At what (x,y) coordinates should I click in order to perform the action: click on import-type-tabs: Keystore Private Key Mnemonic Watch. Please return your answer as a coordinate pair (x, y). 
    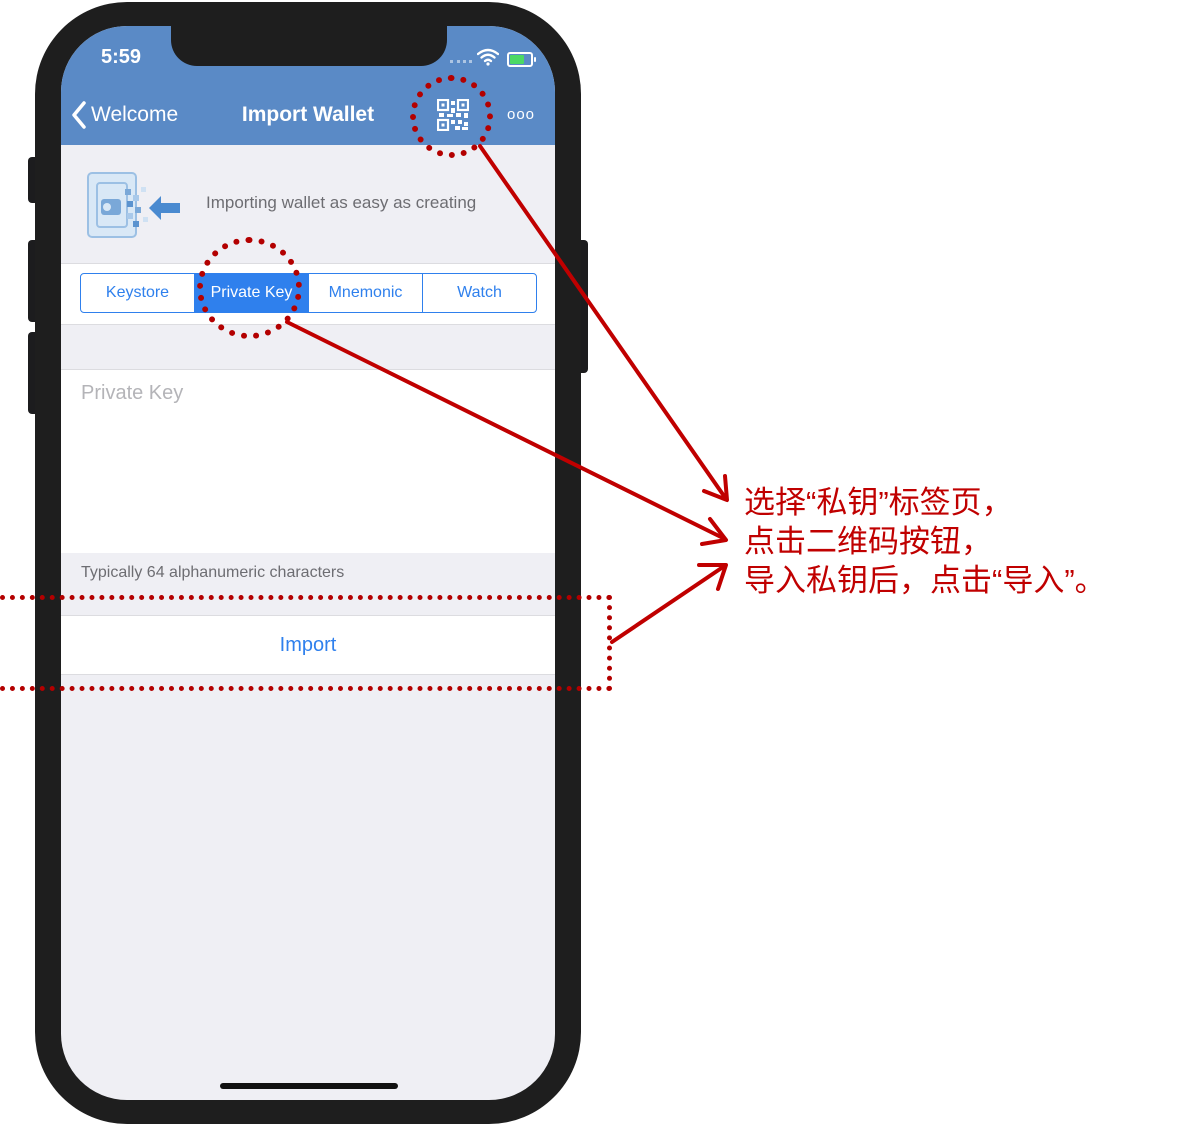
    Looking at the image, I should click on (308, 293).